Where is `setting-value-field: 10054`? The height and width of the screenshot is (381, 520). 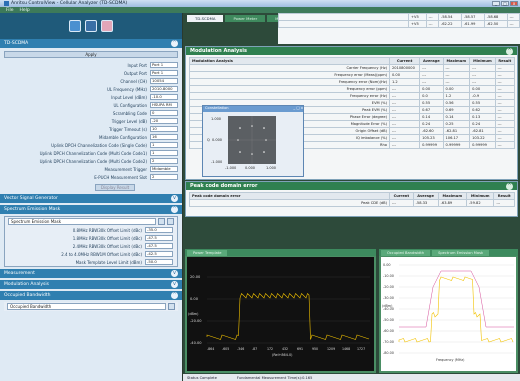 setting-value-field: 10054 is located at coordinates (164, 81).